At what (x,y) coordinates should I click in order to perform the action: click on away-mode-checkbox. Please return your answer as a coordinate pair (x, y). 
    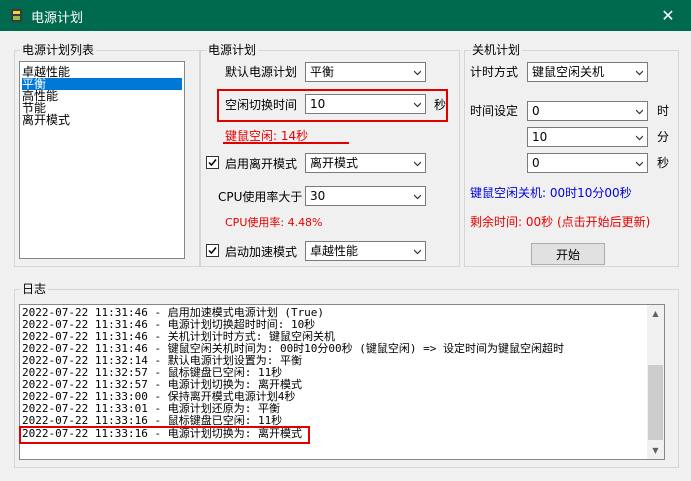
    Looking at the image, I should click on (212, 162).